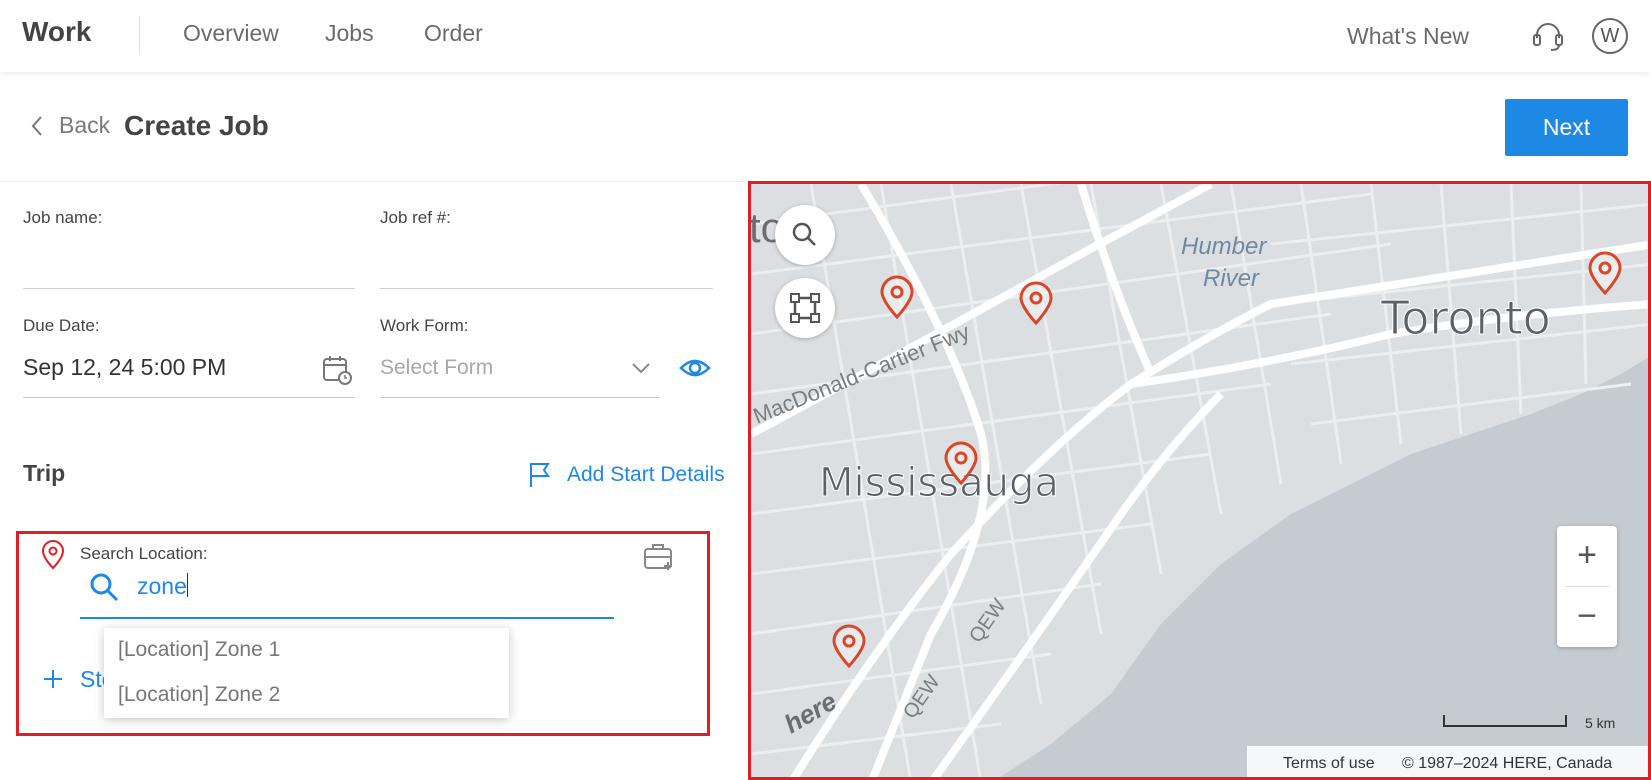  I want to click on next-button: Next, so click(1566, 127).